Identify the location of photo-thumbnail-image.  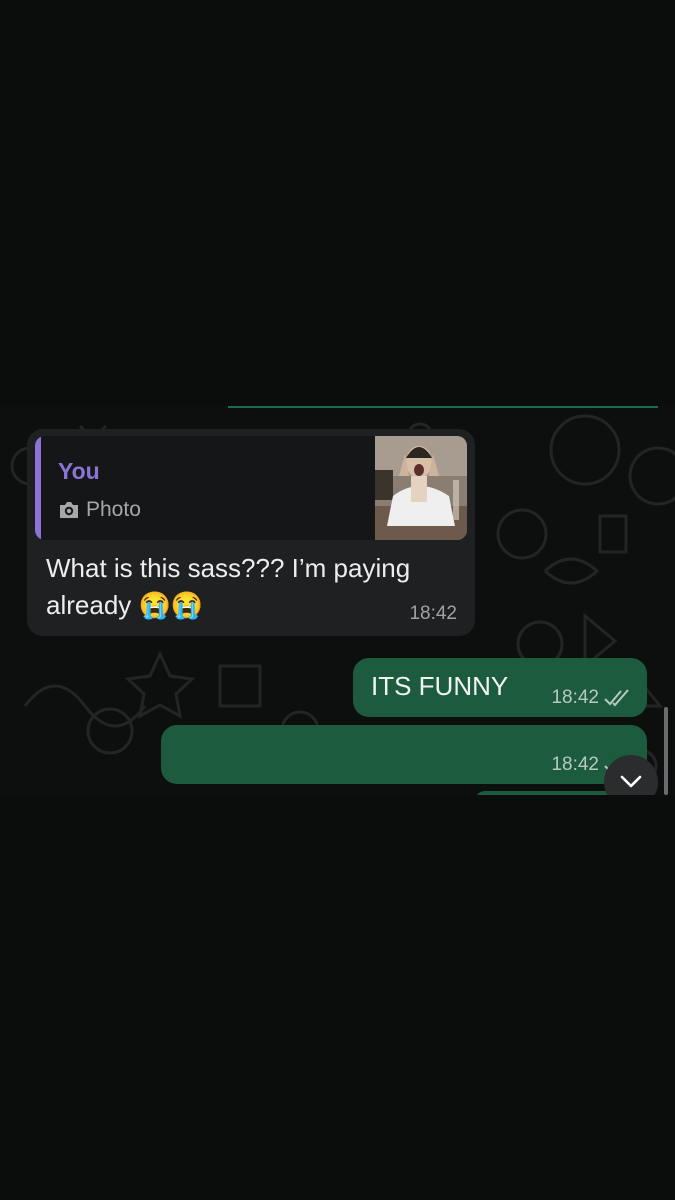
(421, 488).